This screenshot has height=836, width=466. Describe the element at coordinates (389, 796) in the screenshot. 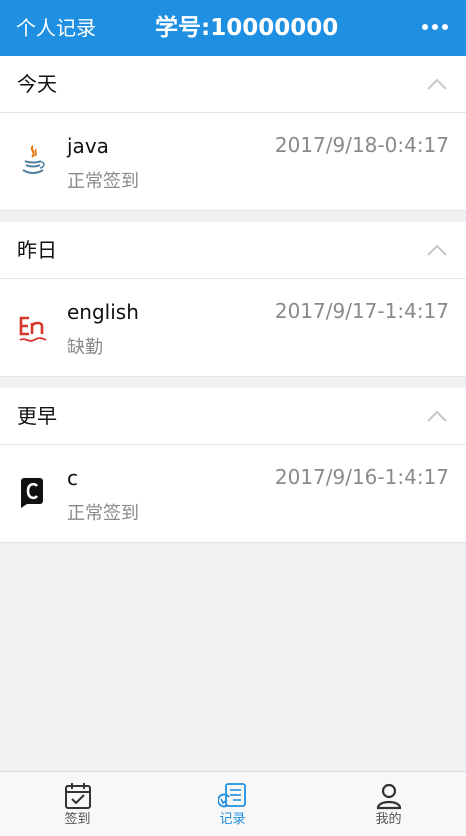

I see `user-icon` at that location.